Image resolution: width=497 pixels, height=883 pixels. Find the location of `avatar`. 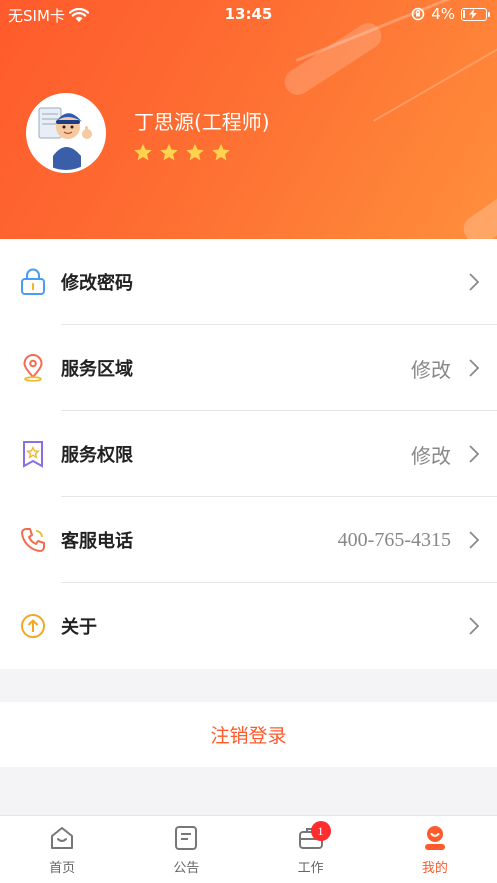

avatar is located at coordinates (66, 133).